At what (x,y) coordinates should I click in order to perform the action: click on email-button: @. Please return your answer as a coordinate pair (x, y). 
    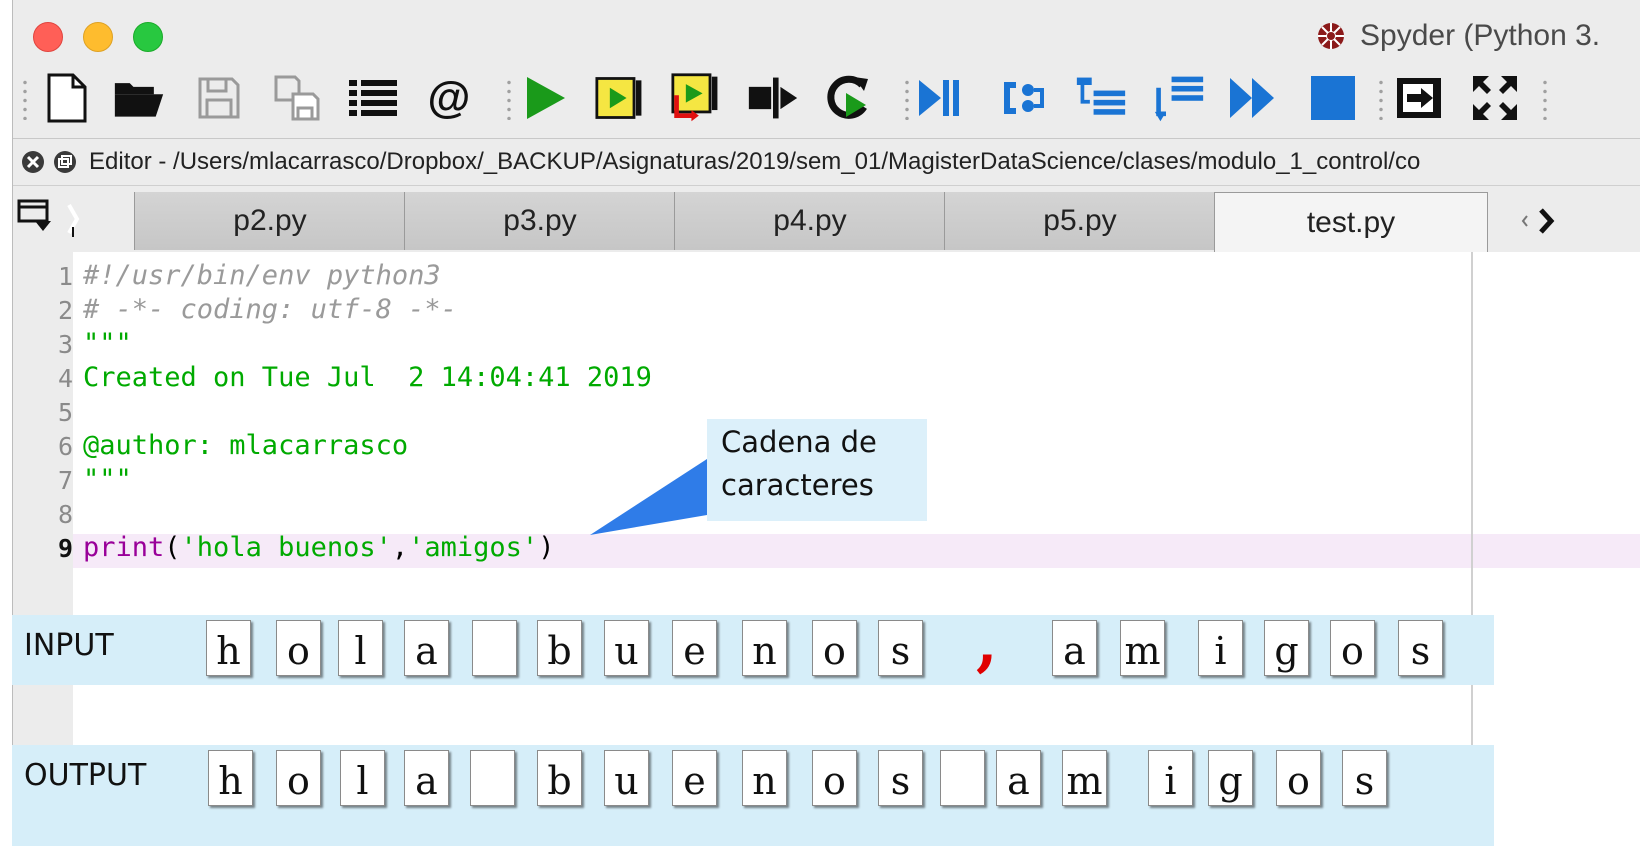
    Looking at the image, I should click on (449, 98).